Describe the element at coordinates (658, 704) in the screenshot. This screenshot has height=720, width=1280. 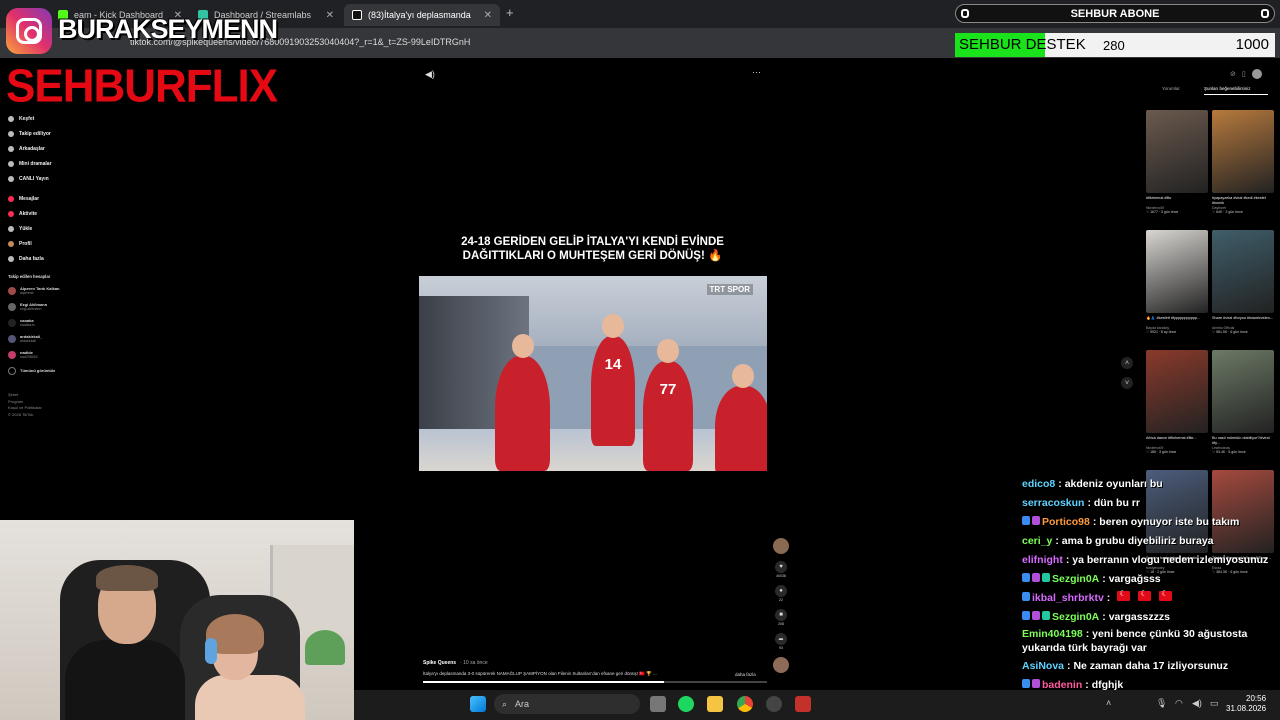
I see `task-view-icon` at that location.